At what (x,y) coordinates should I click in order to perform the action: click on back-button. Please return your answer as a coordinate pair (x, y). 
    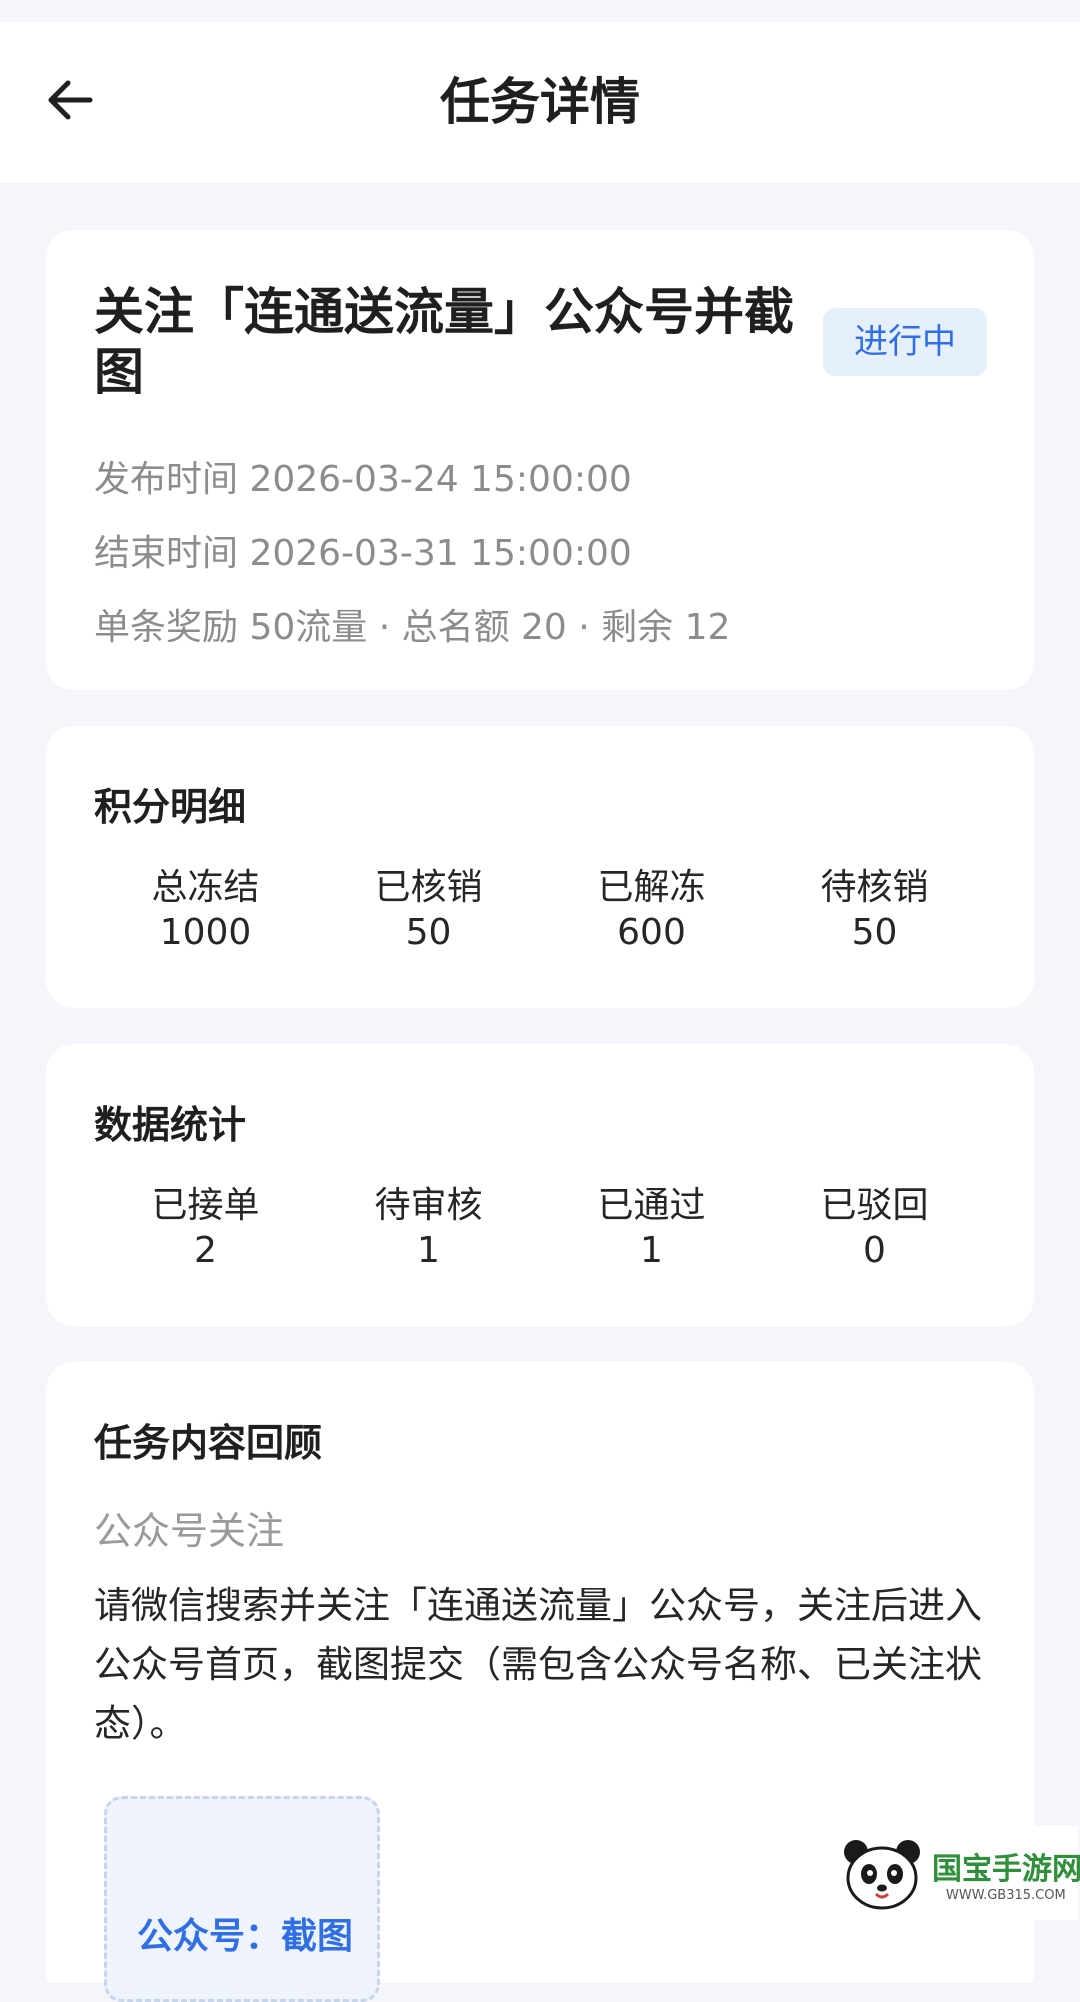
    Looking at the image, I should click on (70, 100).